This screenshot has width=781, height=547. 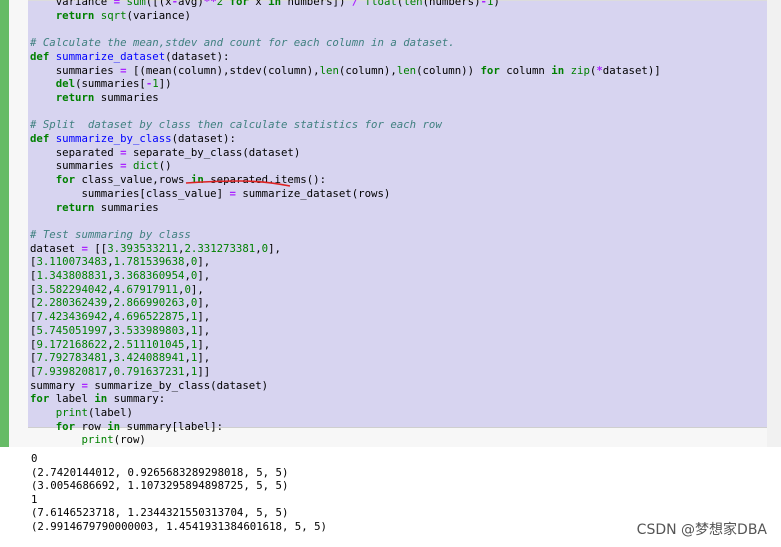 I want to click on code-line: summary = summarize_by_class(dataset), so click(x=149, y=385).